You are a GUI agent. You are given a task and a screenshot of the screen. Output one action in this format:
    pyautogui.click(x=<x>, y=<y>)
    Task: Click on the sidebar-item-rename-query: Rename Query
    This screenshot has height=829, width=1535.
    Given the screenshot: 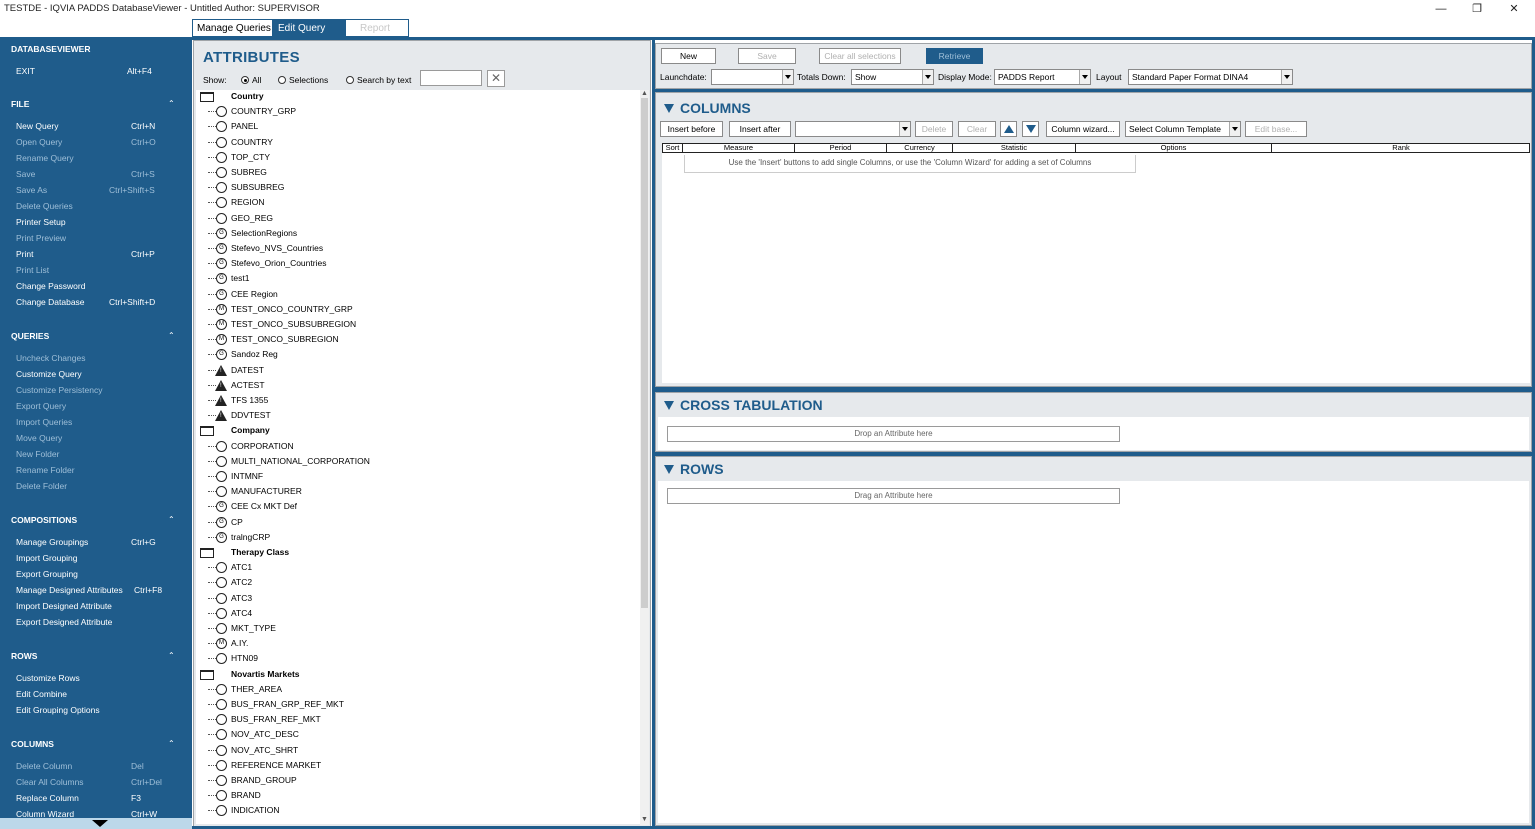 What is the action you would take?
    pyautogui.click(x=45, y=158)
    